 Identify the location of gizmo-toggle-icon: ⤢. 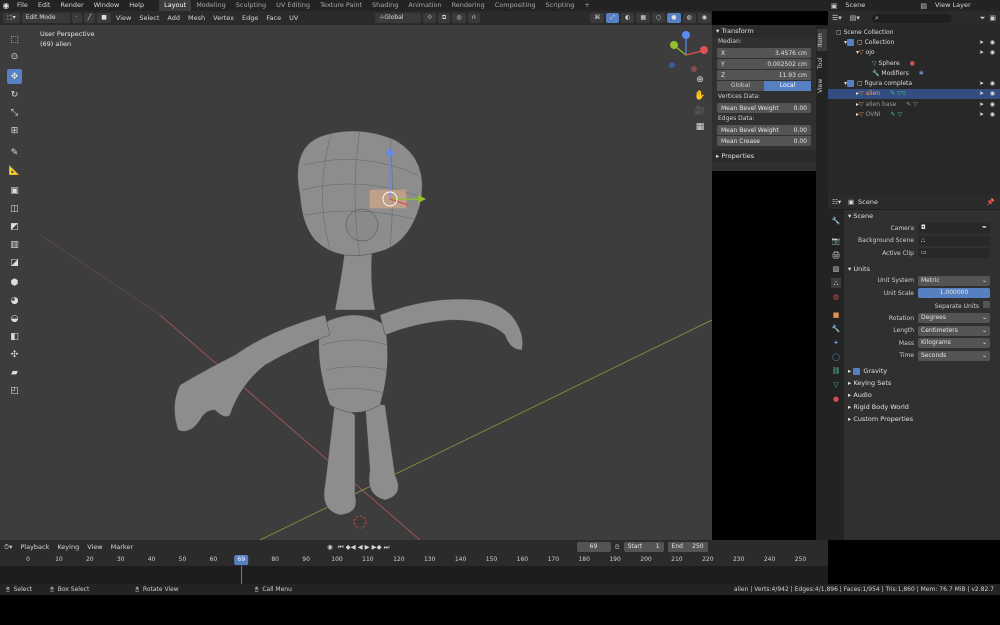
(613, 18).